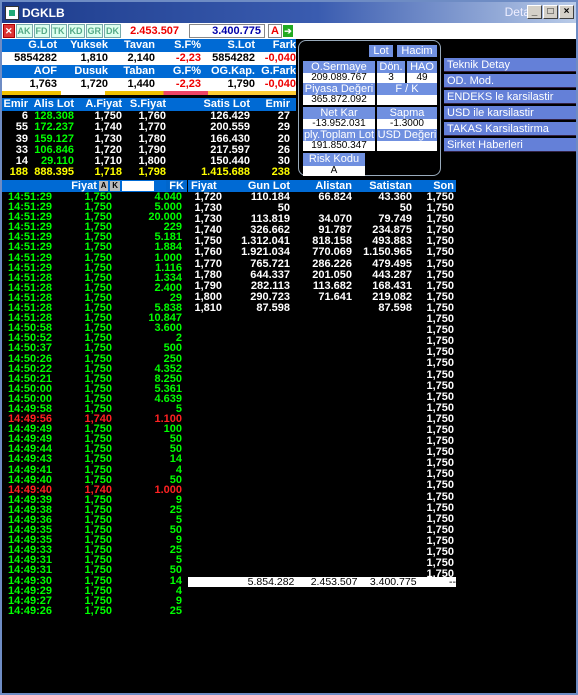  I want to click on hdr-aof: AOF, so click(45, 71).